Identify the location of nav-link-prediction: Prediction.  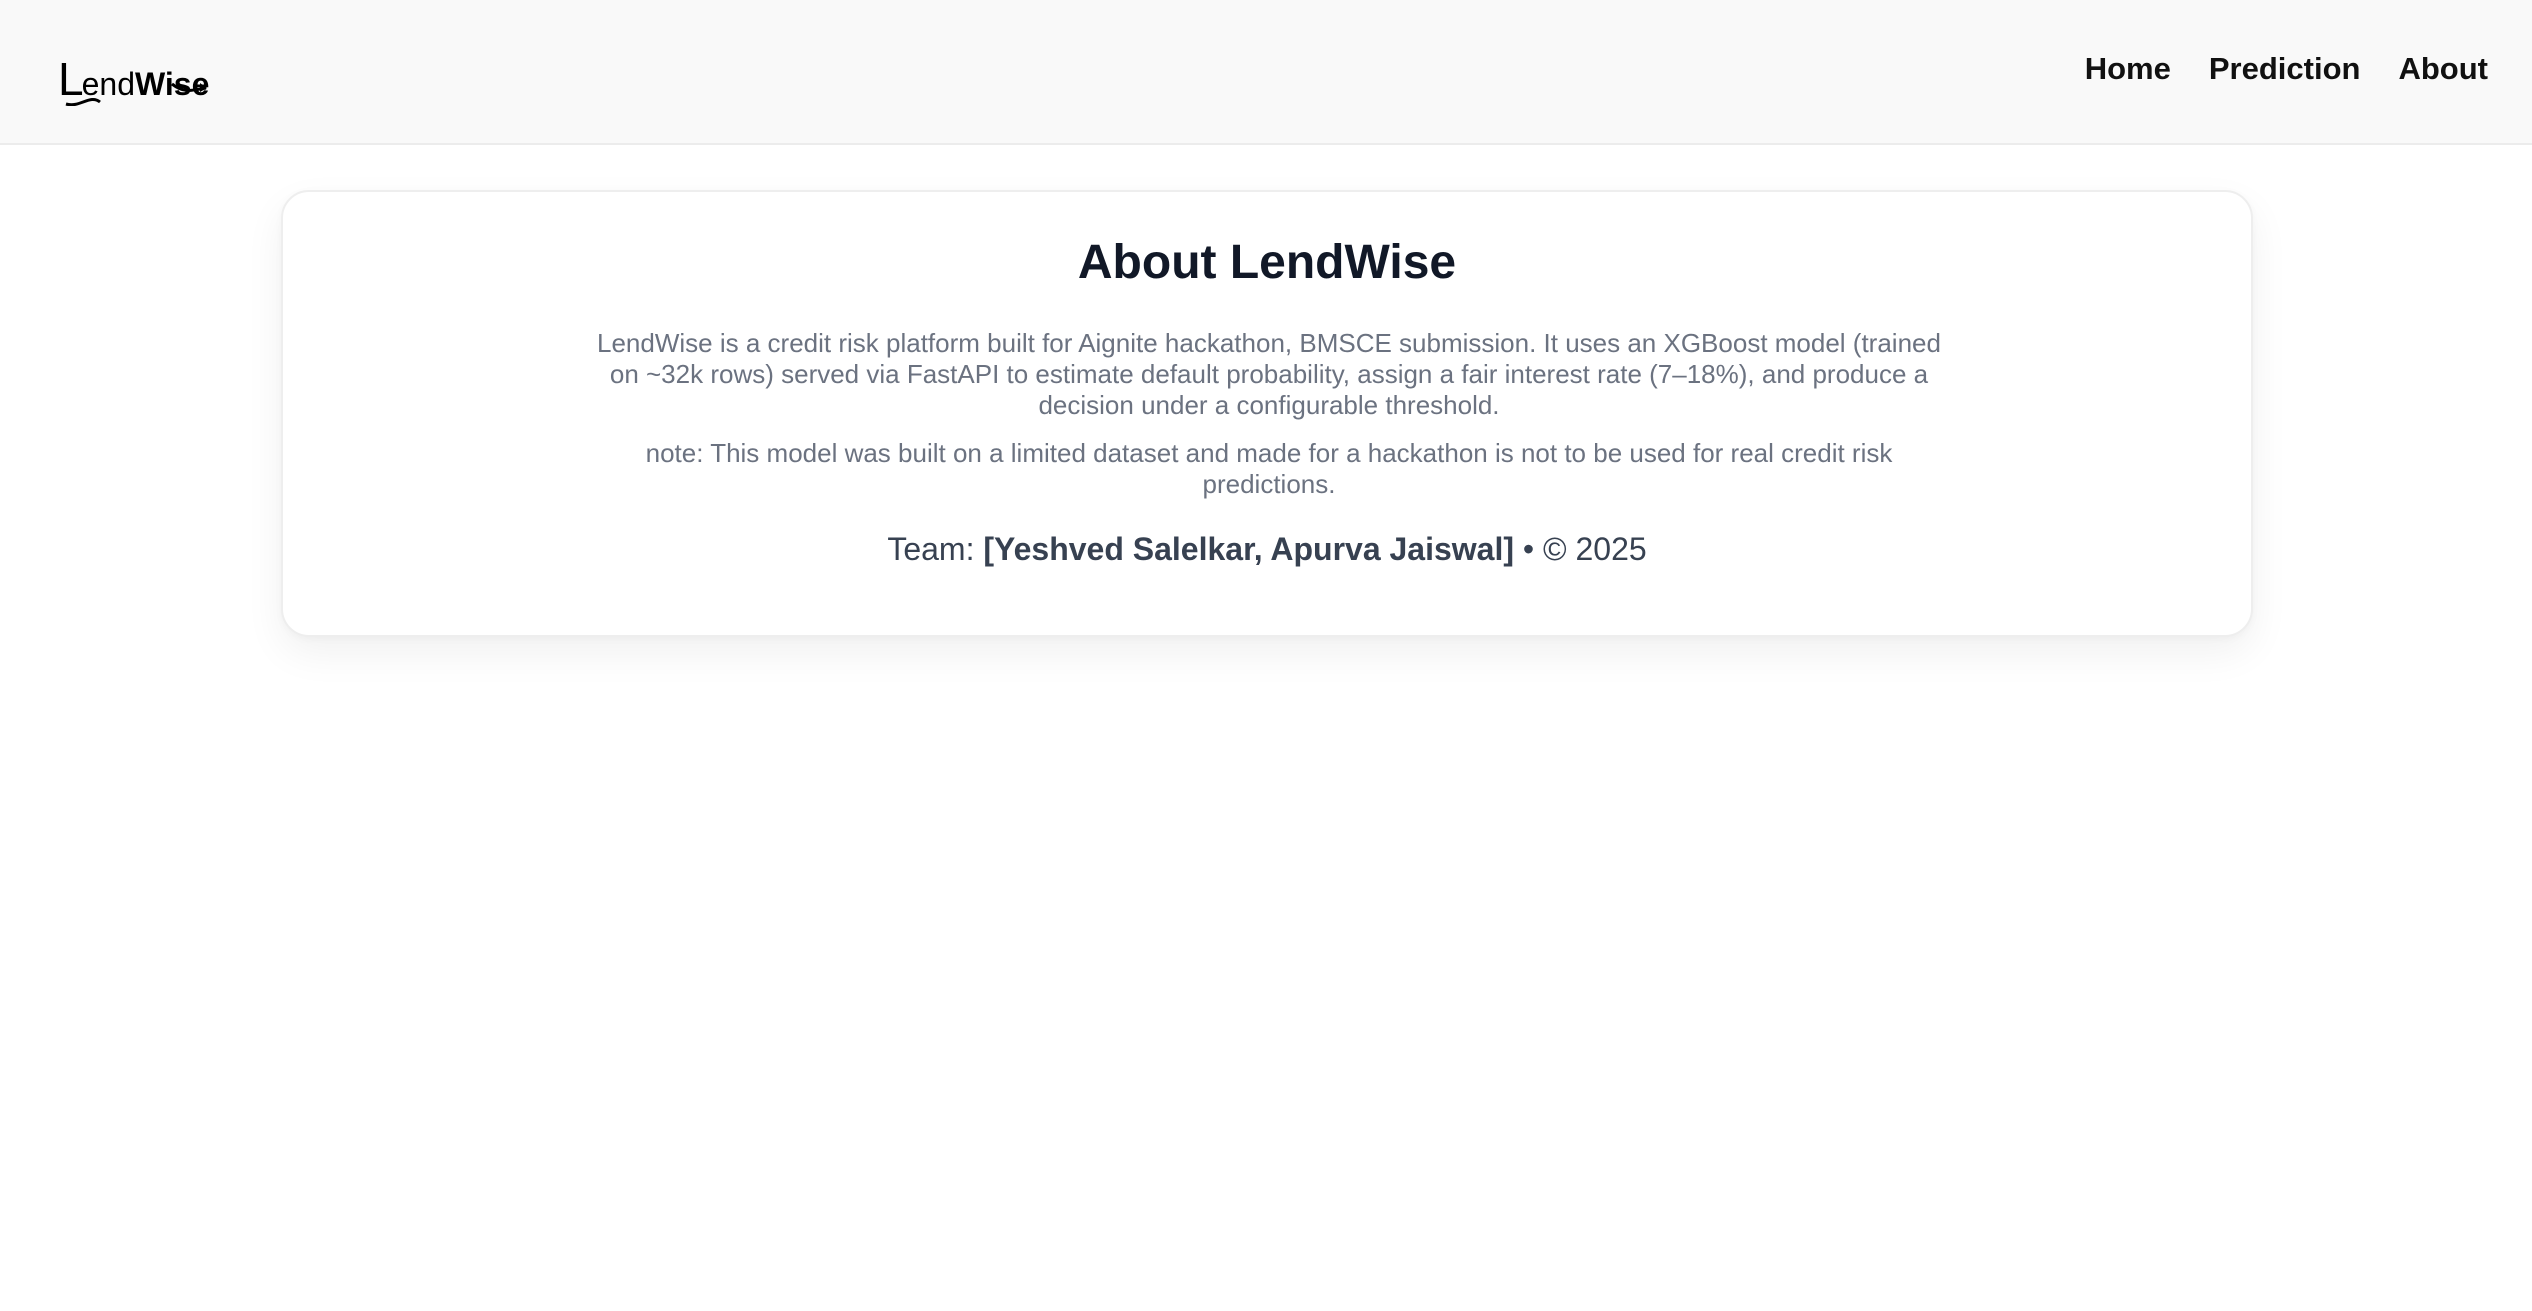
(2285, 69).